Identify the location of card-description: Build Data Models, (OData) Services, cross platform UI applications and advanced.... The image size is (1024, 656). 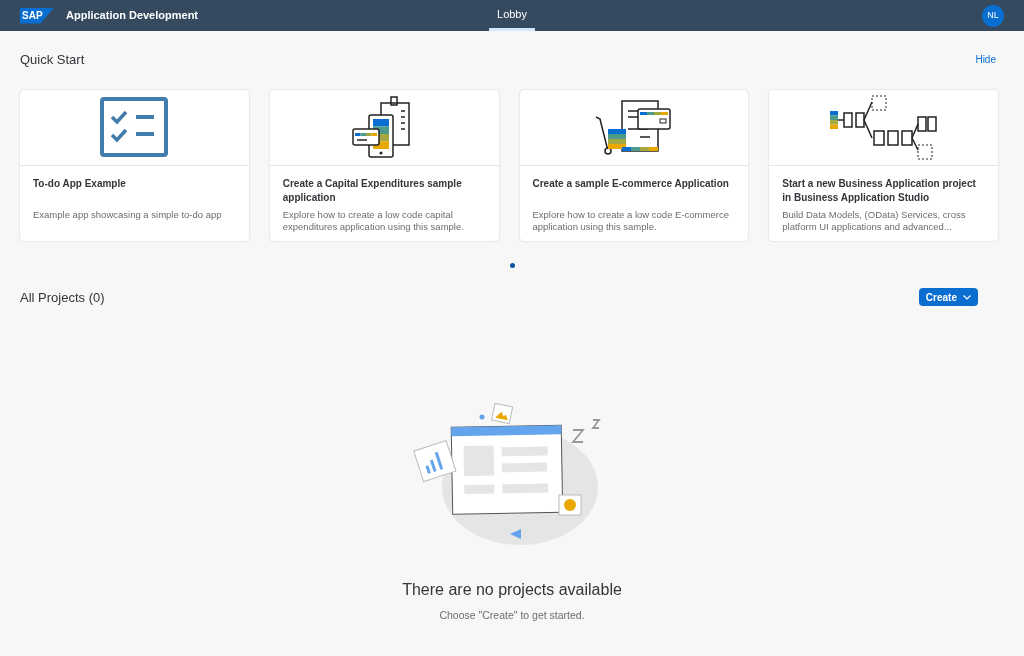
(874, 220).